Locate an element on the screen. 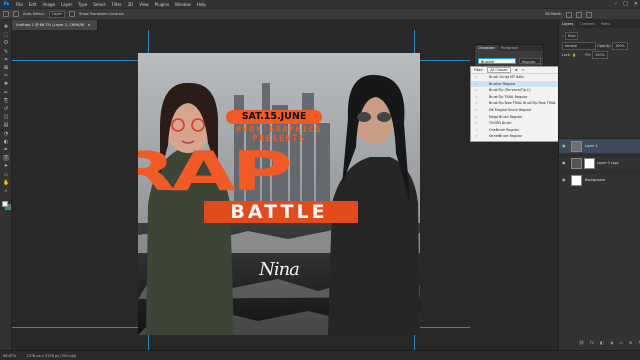 The width and height of the screenshot is (640, 360). pan-icon is located at coordinates (589, 15).